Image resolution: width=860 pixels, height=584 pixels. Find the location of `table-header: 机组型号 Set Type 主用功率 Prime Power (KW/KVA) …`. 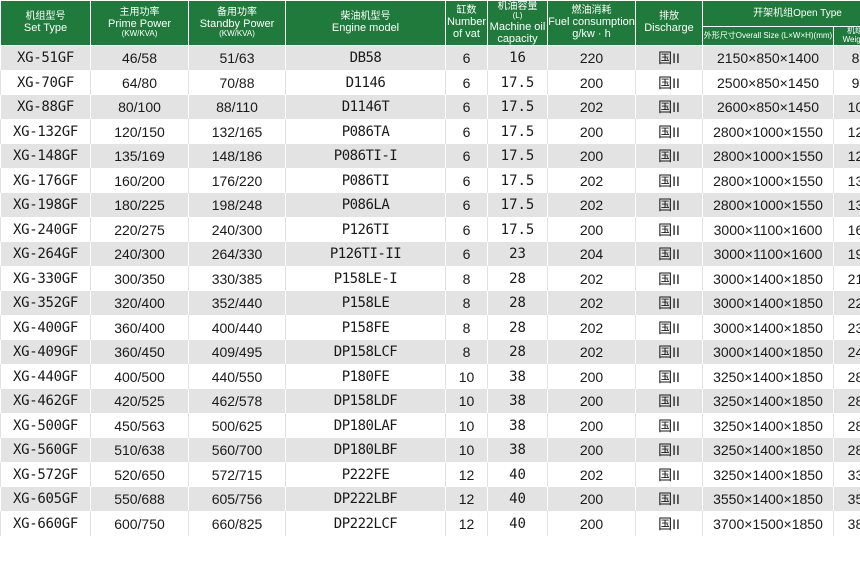

table-header: 机组型号 Set Type 主用功率 Prime Power (KW/KVA) … is located at coordinates (430, 23).